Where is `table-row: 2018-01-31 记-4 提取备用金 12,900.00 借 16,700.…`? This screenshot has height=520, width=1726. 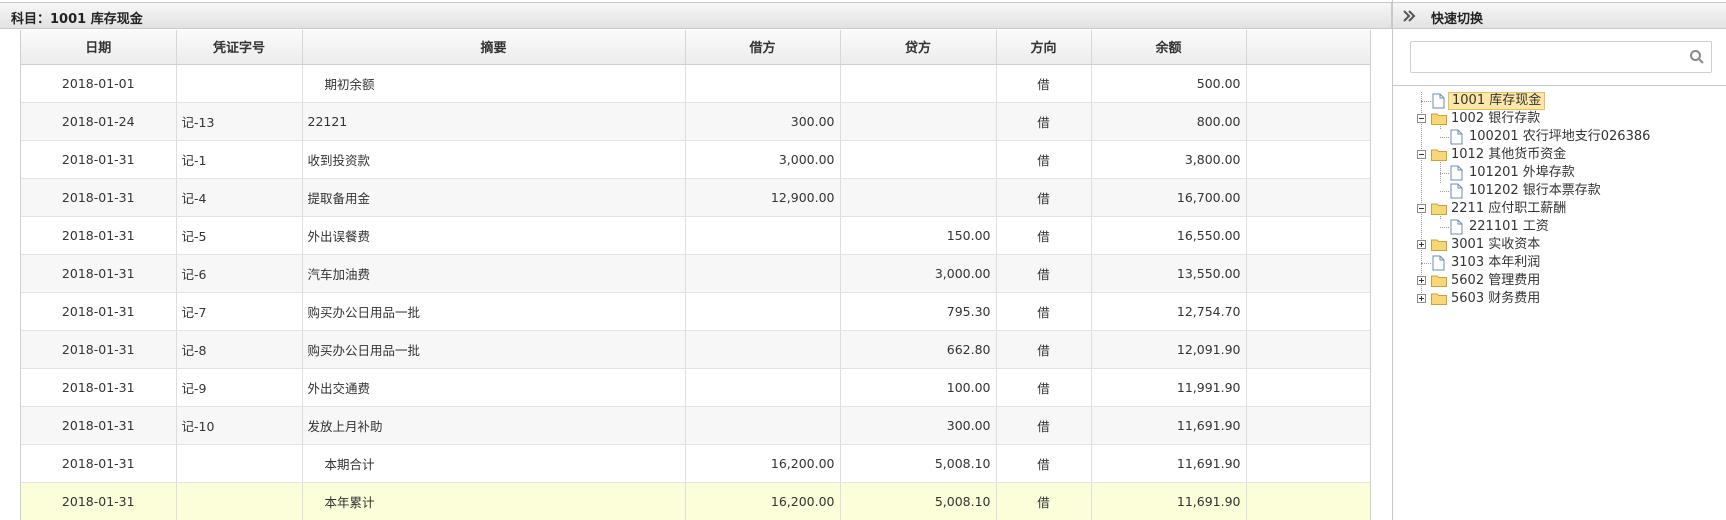
table-row: 2018-01-31 记-4 提取备用金 12,900.00 借 16,700.… is located at coordinates (695, 197).